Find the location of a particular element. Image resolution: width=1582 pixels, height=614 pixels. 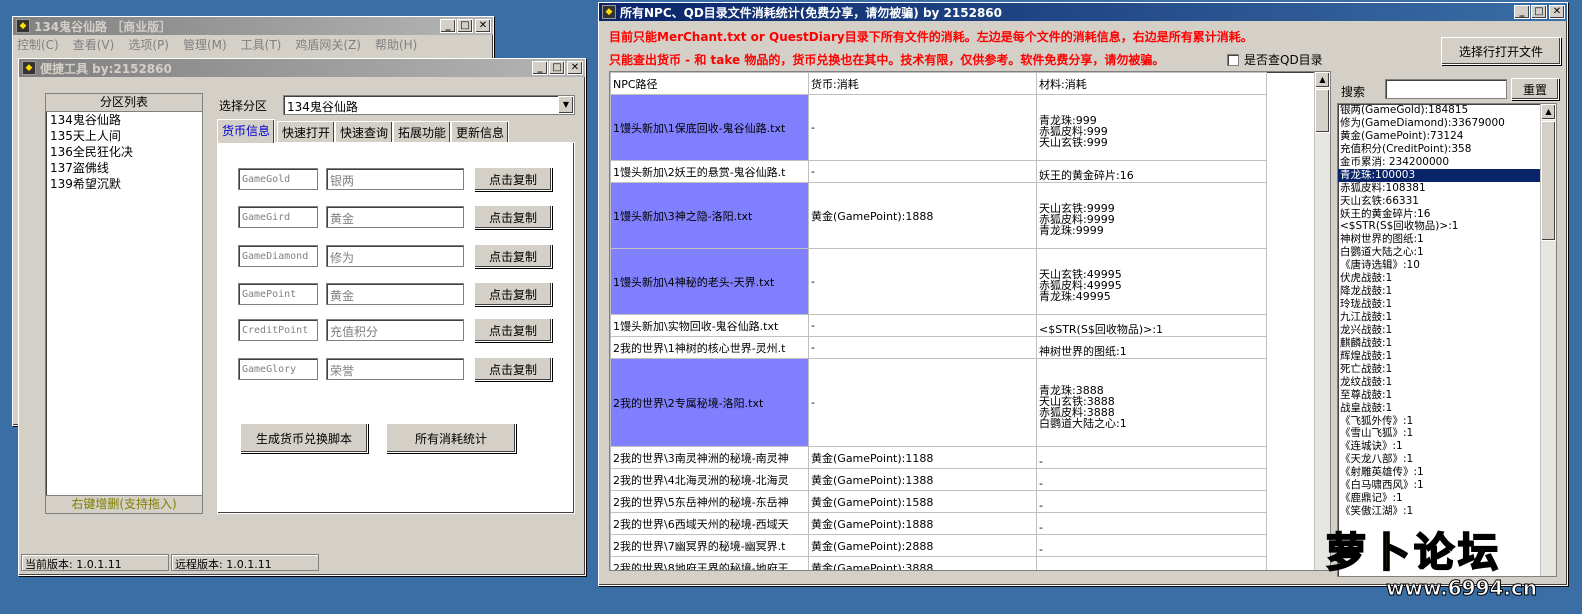

qd-checkbox: 是否查QD目录 is located at coordinates (1275, 59).